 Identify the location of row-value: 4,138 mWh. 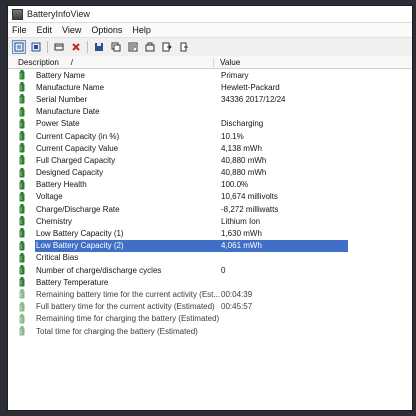
(241, 148).